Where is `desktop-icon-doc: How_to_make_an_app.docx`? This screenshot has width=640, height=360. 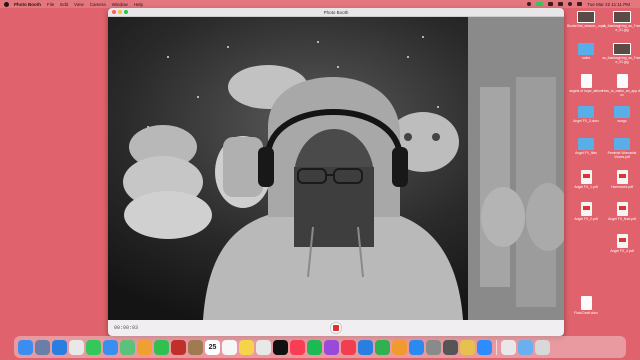
desktop-icon-doc: How_to_make_an_app.docx is located at coordinates (621, 85).